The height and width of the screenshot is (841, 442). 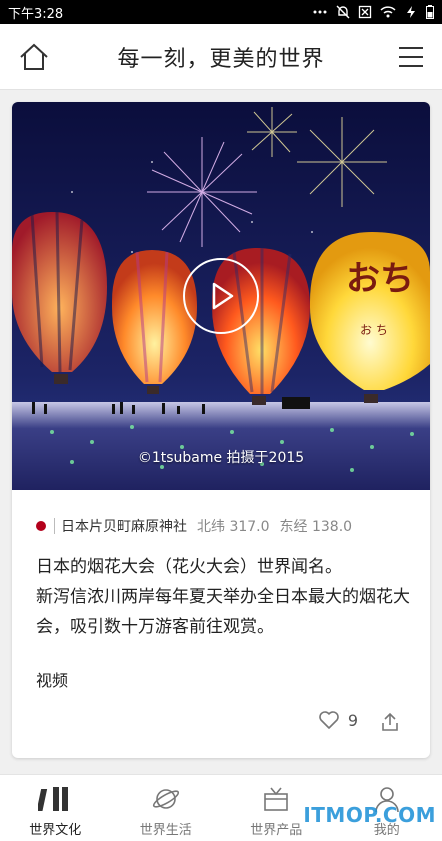 What do you see at coordinates (34, 57) in the screenshot?
I see `home-icon` at bounding box center [34, 57].